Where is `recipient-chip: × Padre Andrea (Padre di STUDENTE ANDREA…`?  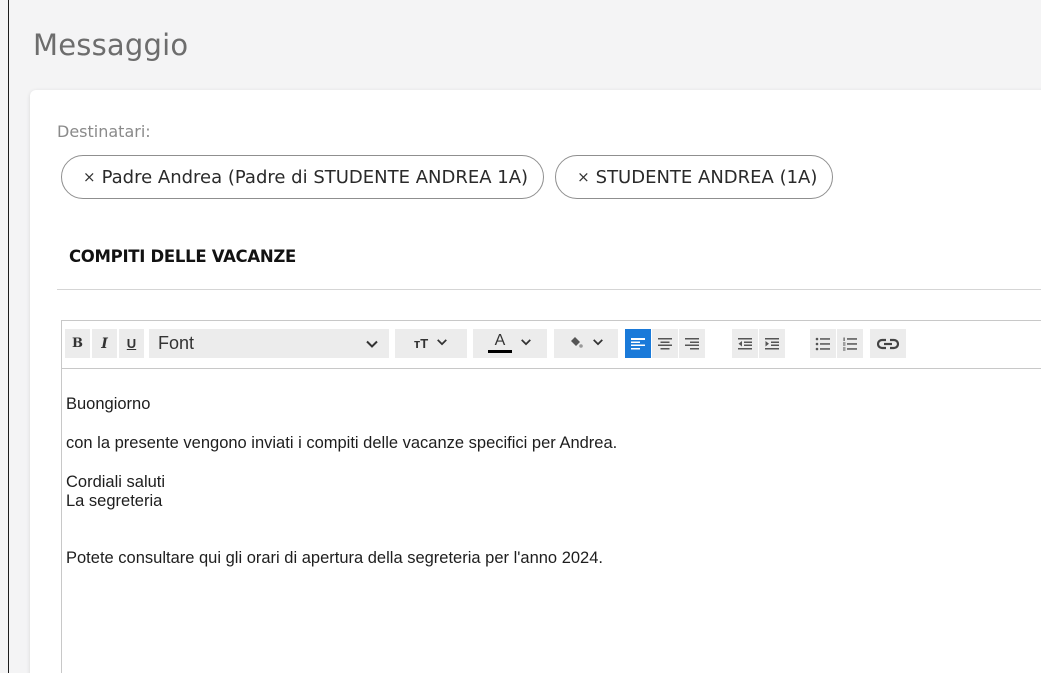
recipient-chip: × Padre Andrea (Padre di STUDENTE ANDREA… is located at coordinates (303, 177).